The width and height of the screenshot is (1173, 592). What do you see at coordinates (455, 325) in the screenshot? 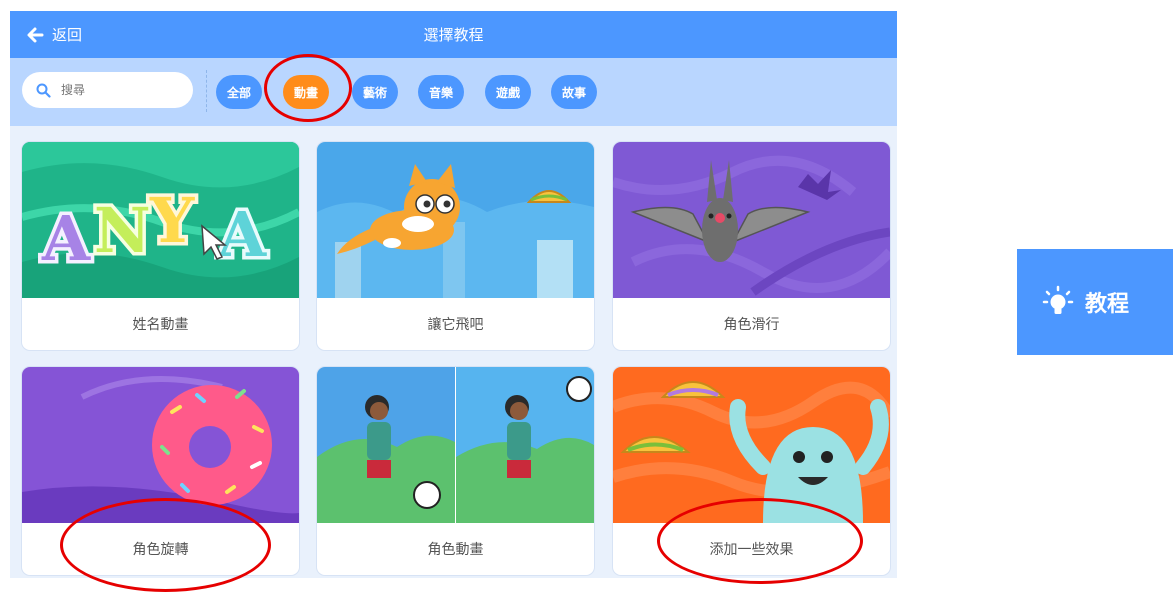
I see `card-title: 讓它飛吧` at bounding box center [455, 325].